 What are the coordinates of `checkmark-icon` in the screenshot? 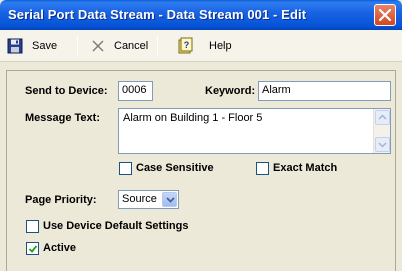 It's located at (33, 249).